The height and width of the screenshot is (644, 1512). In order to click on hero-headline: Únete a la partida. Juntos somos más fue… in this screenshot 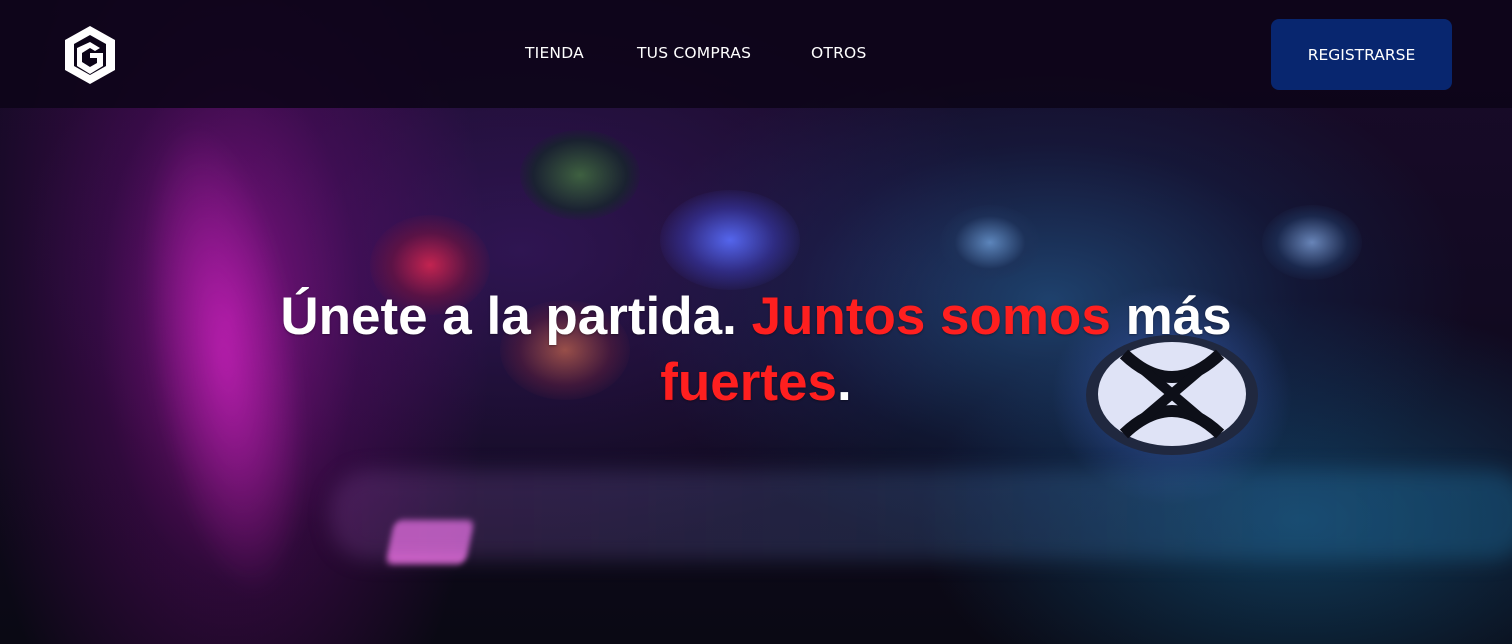, I will do `click(756, 350)`.